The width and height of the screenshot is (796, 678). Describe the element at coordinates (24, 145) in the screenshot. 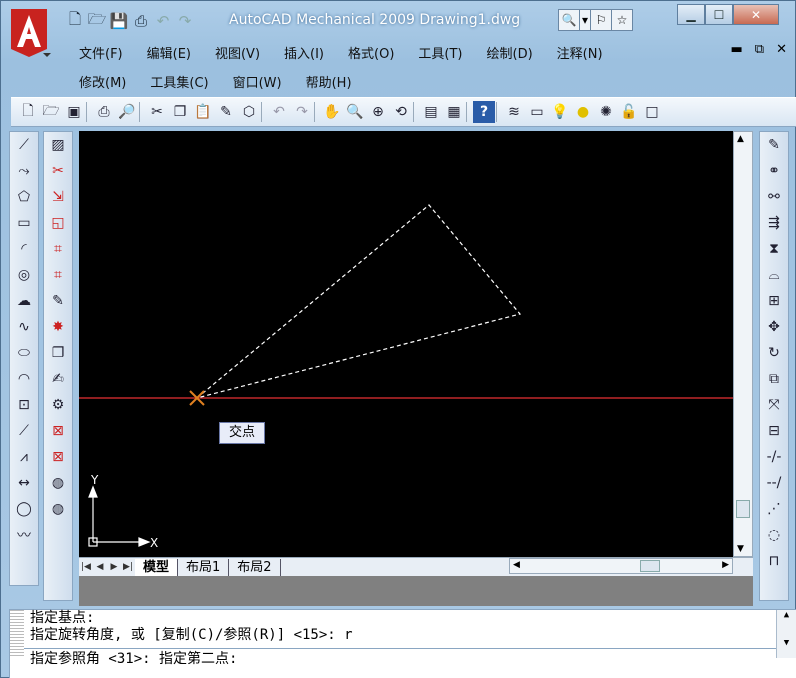

I see `line-icon: ⟋` at that location.